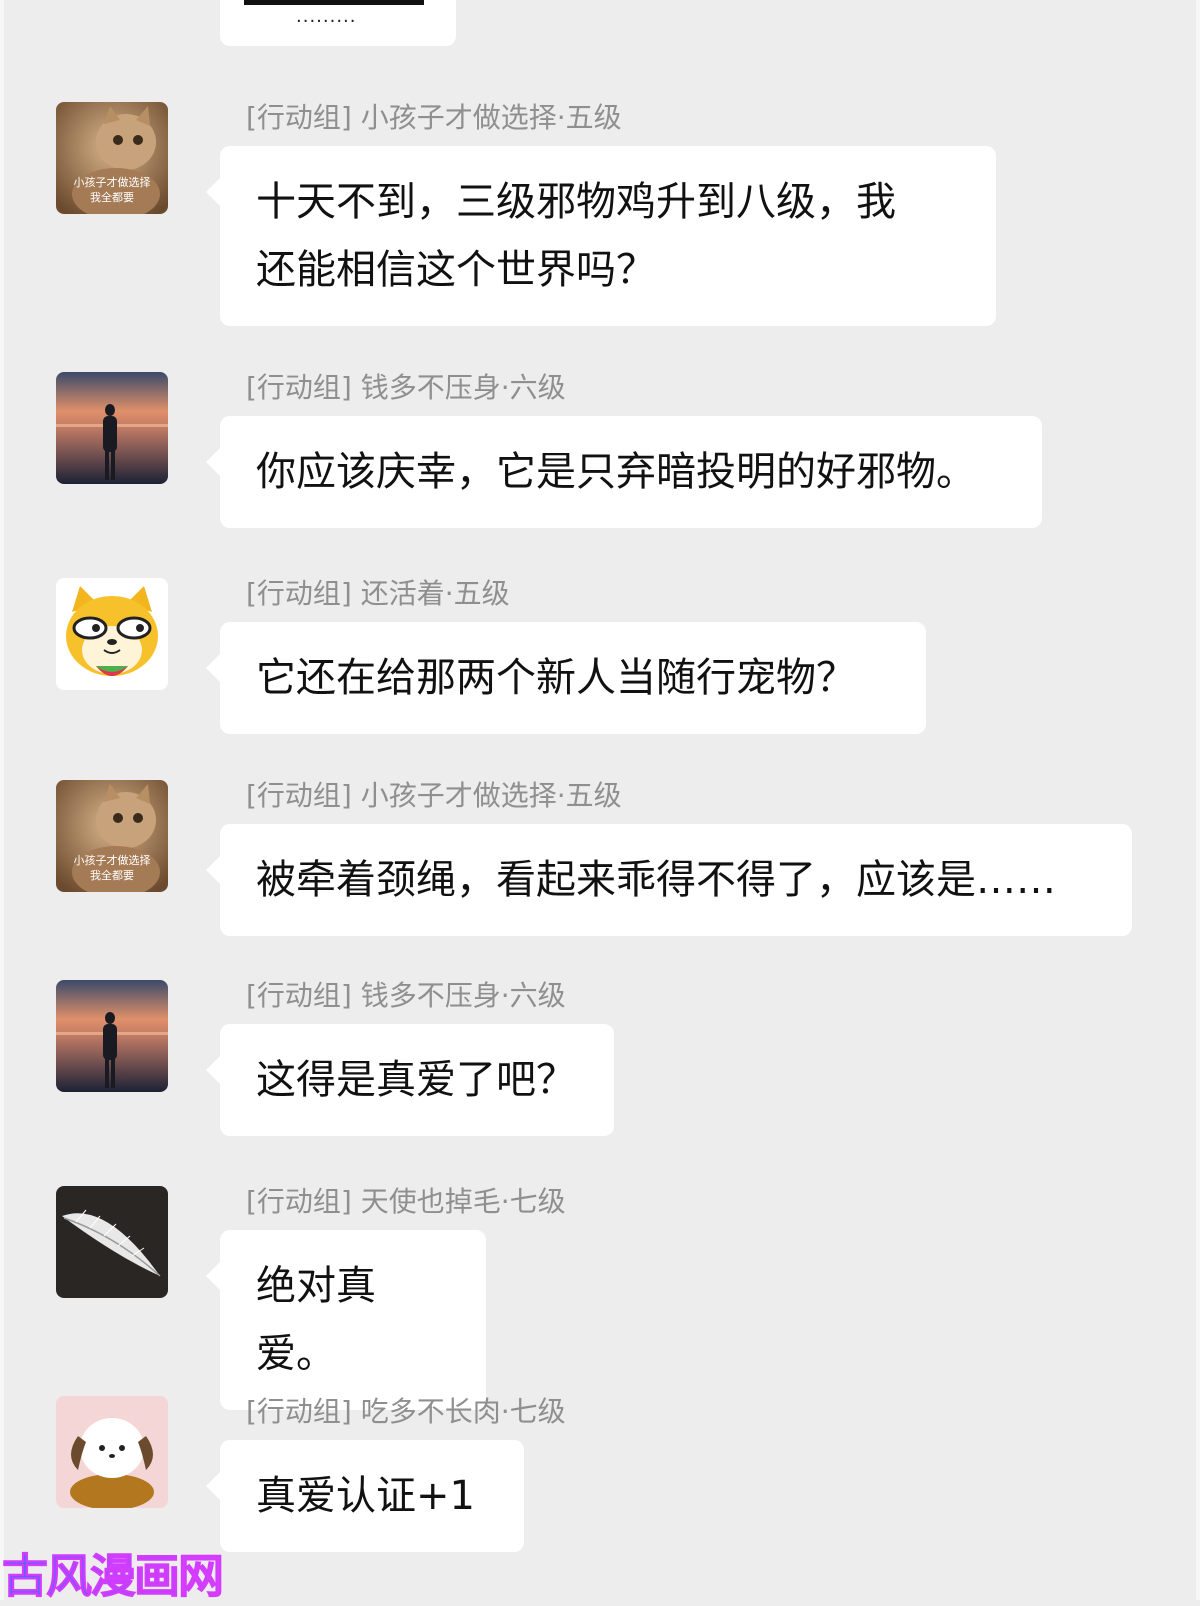  I want to click on watermark-char: 网, so click(201, 1576).